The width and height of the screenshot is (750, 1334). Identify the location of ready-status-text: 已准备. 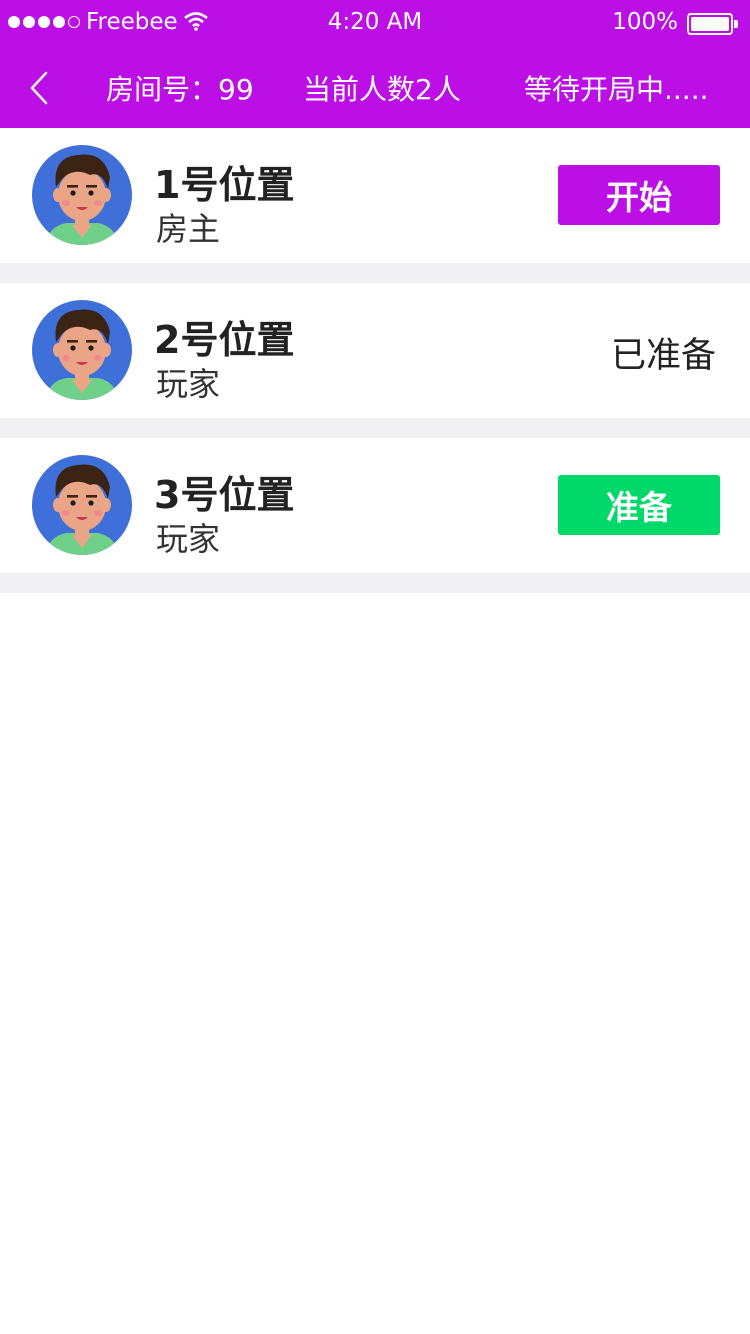
(663, 356).